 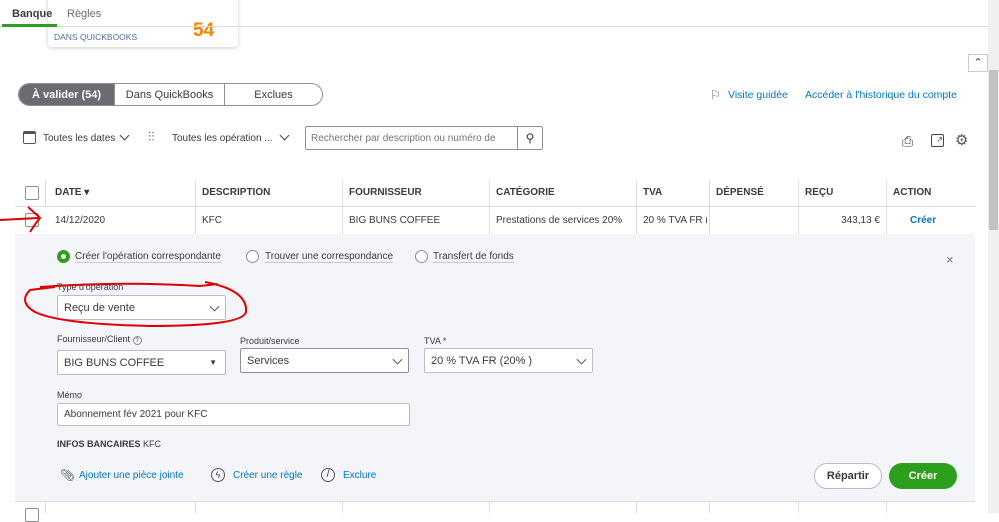 What do you see at coordinates (267, 475) in the screenshot?
I see `create-rule-link: Créer une règle` at bounding box center [267, 475].